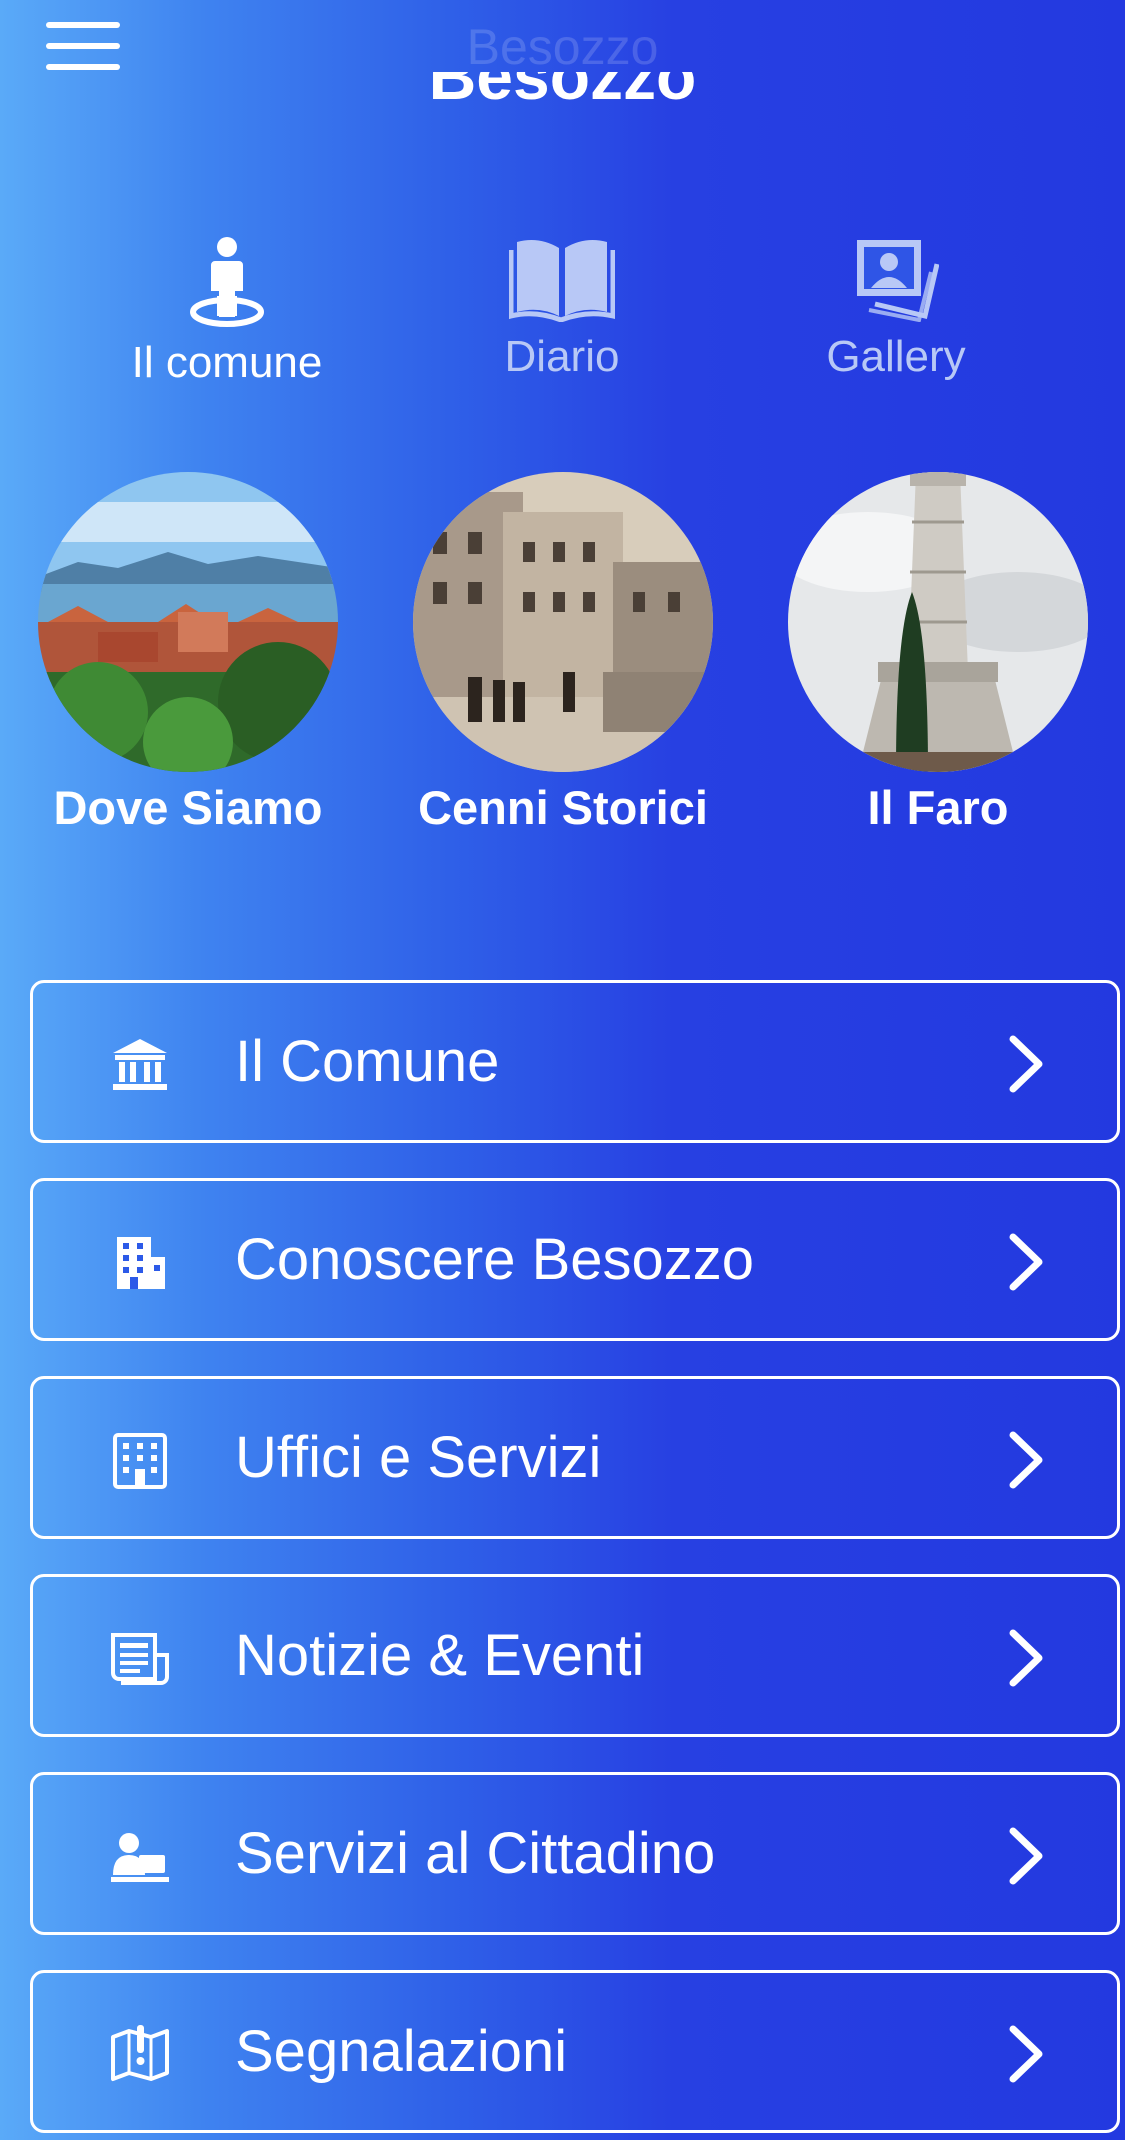 Image resolution: width=1125 pixels, height=2140 pixels. I want to click on highlight-cenni-storici: Cenni Storici, so click(563, 653).